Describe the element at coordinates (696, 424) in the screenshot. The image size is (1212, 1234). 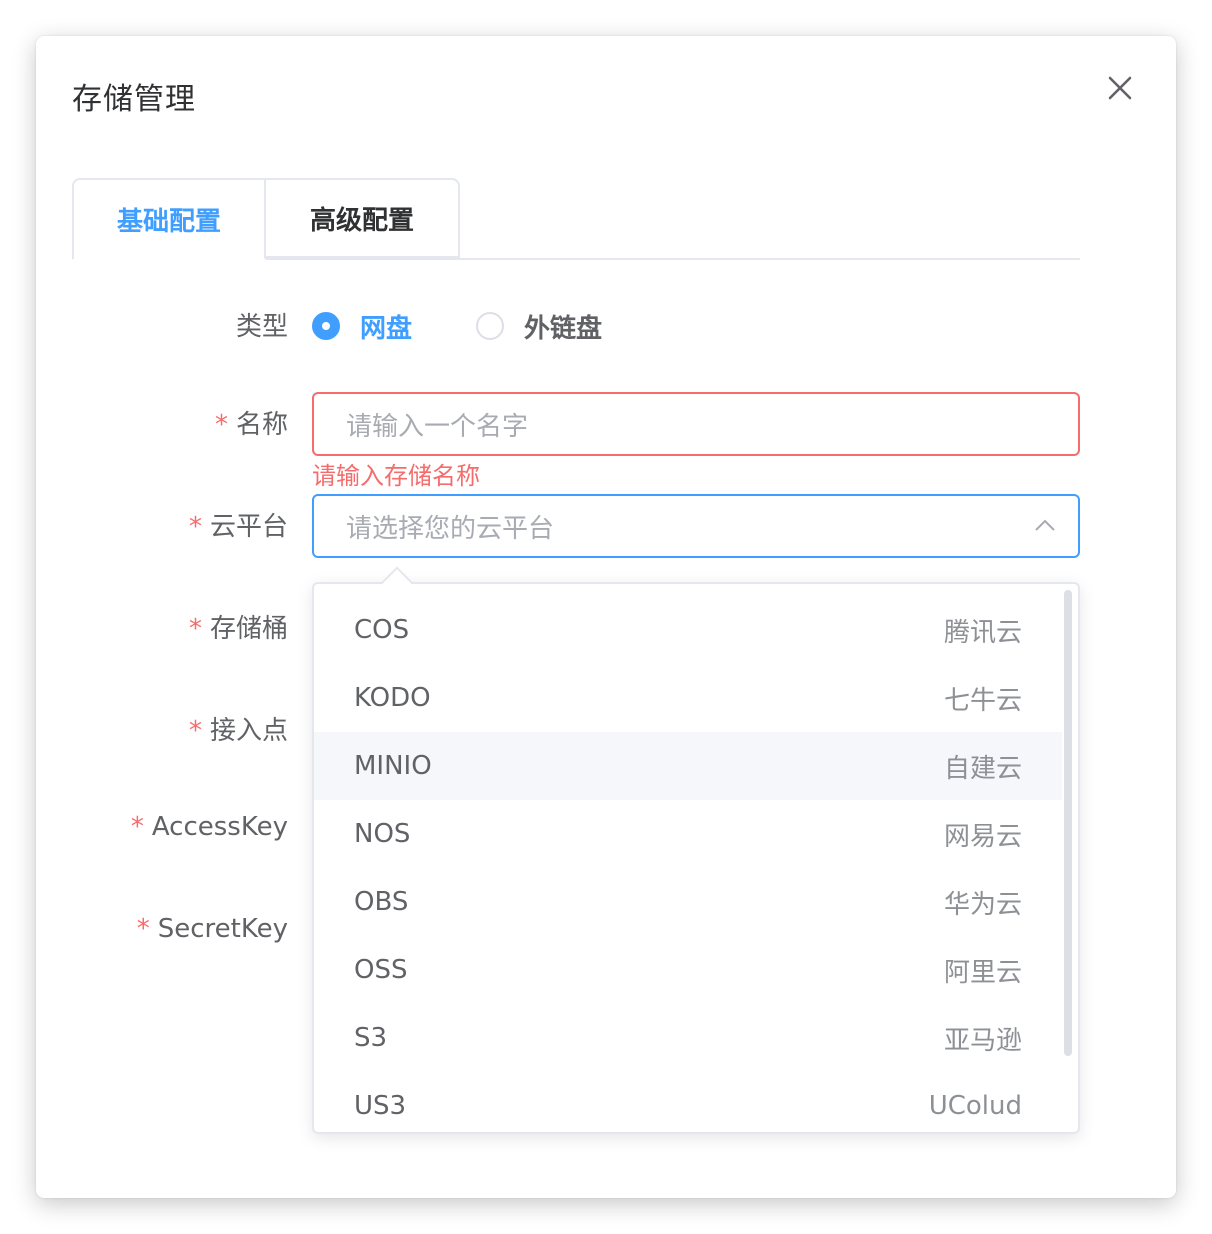
I see `name-input: 请输入一个名字` at that location.